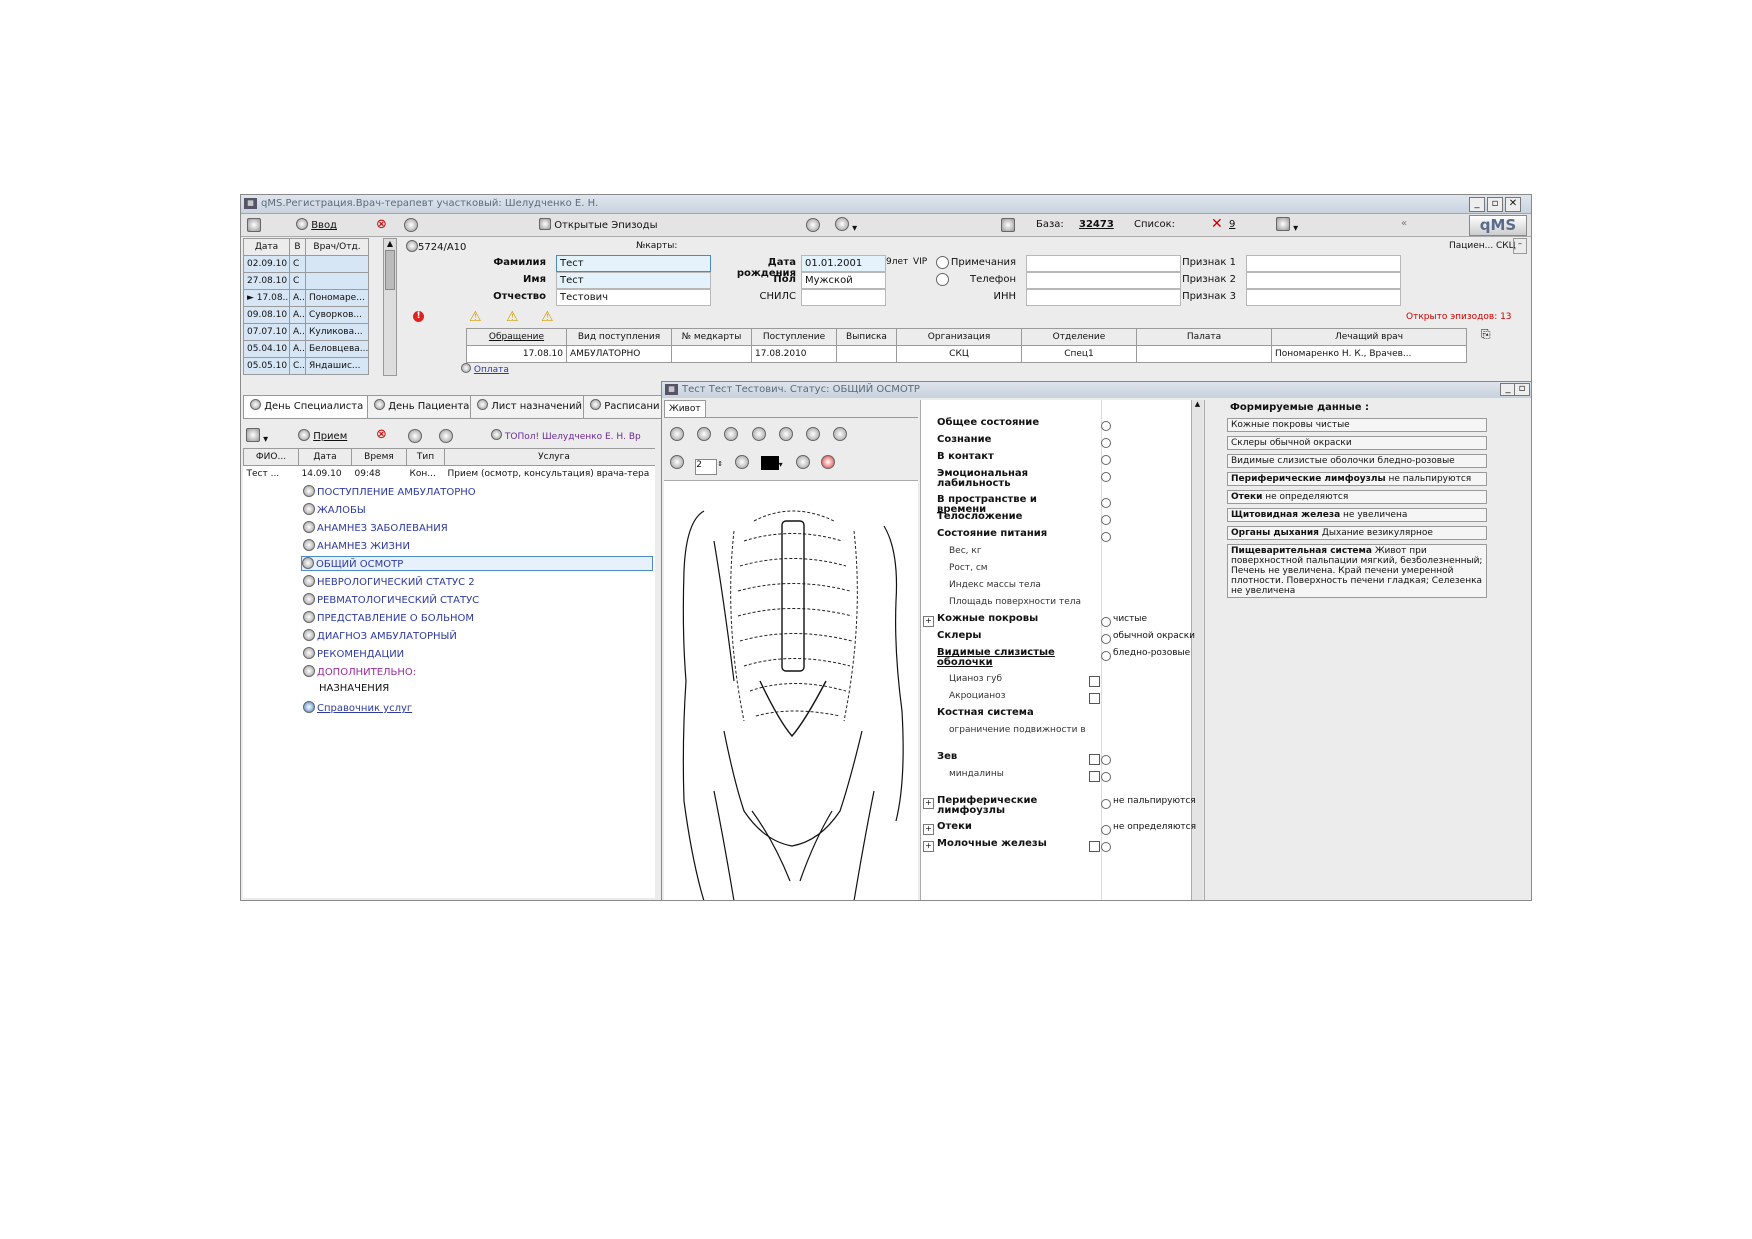 The width and height of the screenshot is (1752, 1239). Describe the element at coordinates (633, 297) in the screenshot. I see `otchestvo-field: Тестович` at that location.